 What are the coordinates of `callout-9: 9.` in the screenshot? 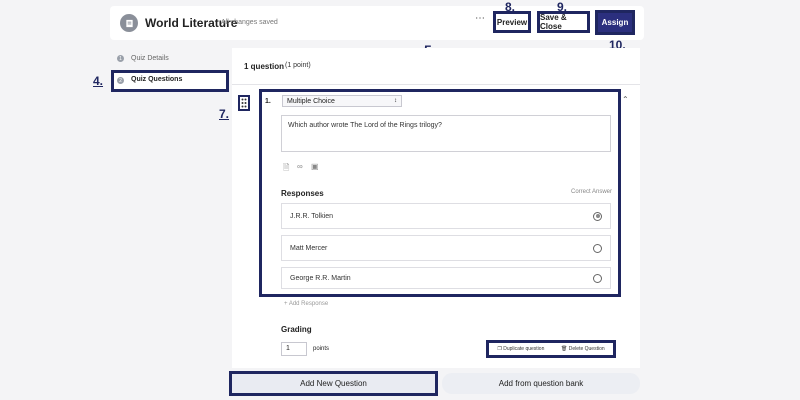 It's located at (562, 7).